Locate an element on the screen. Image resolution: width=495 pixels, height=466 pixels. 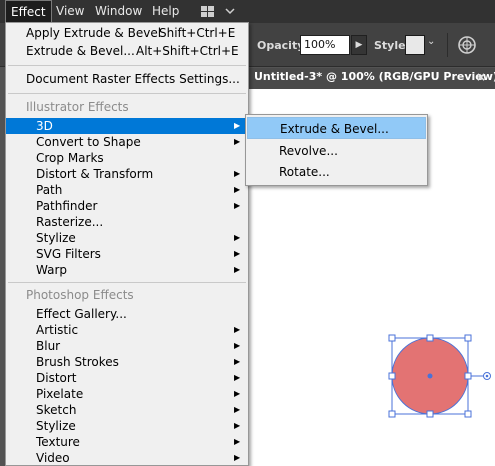
menu-item-label: Blur is located at coordinates (48, 346).